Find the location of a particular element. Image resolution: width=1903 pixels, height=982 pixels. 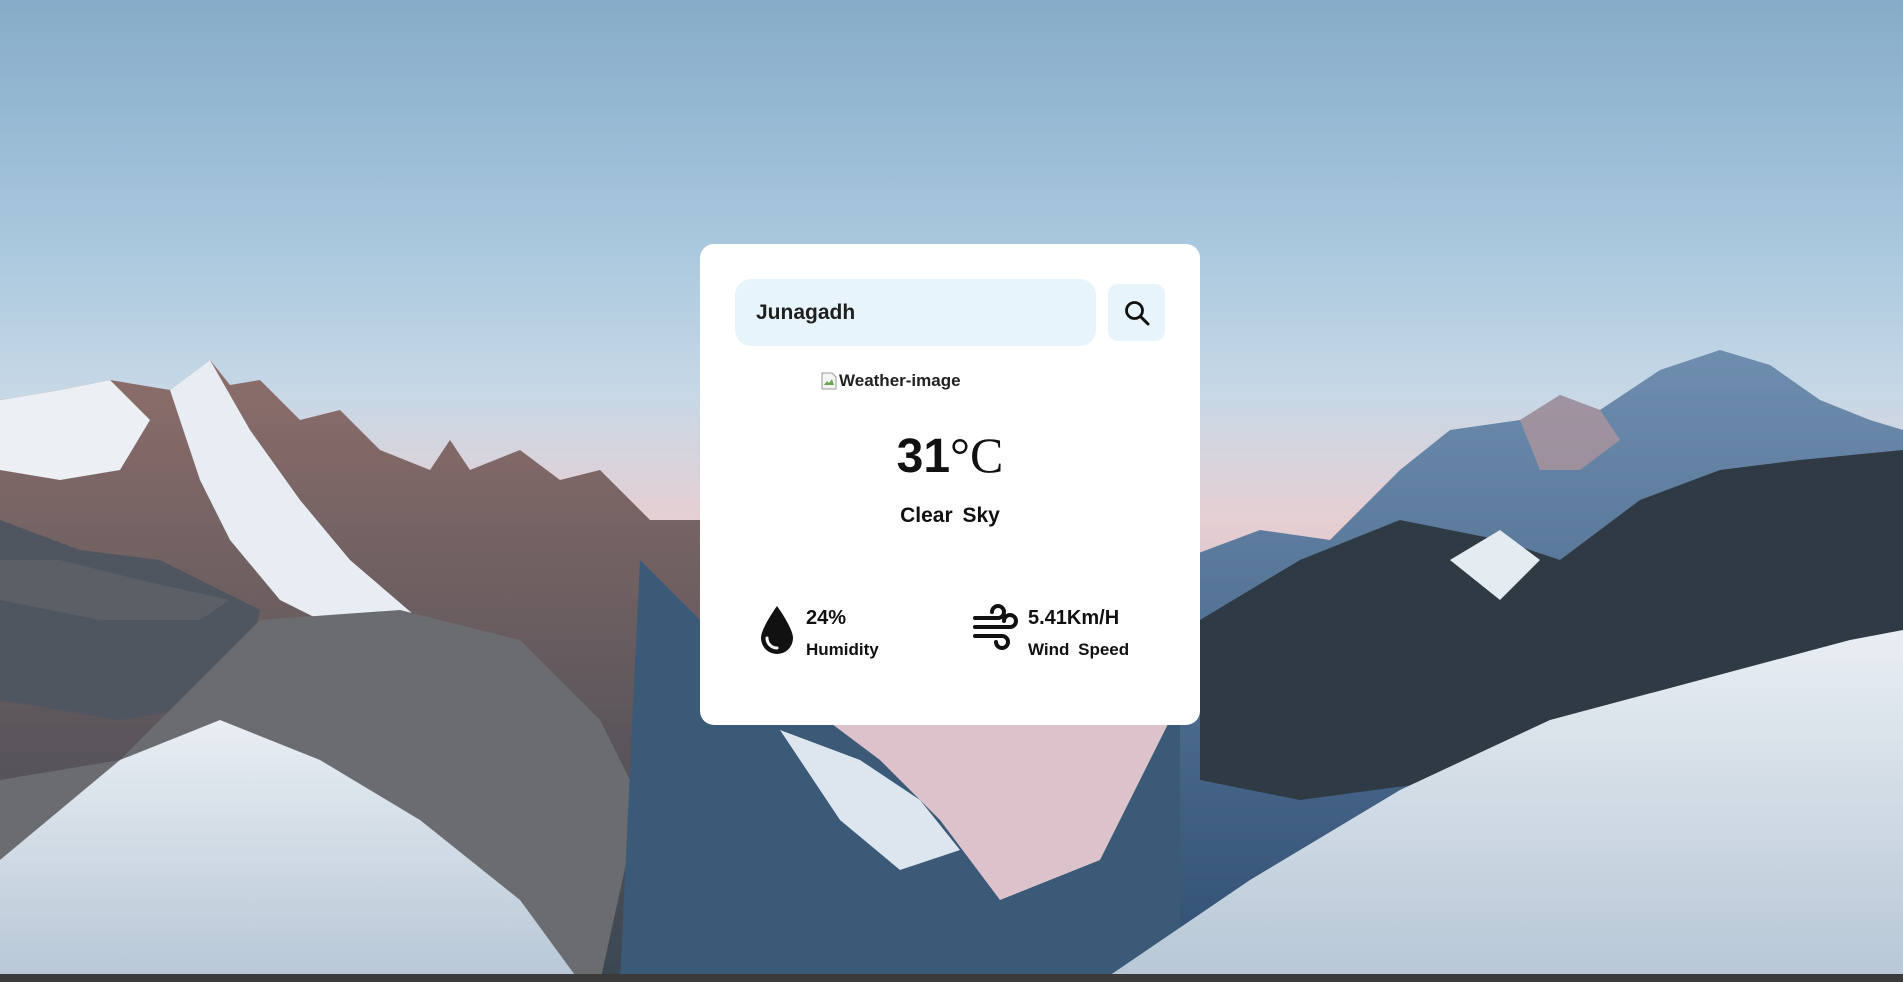

temperature: 31°C is located at coordinates (950, 455).